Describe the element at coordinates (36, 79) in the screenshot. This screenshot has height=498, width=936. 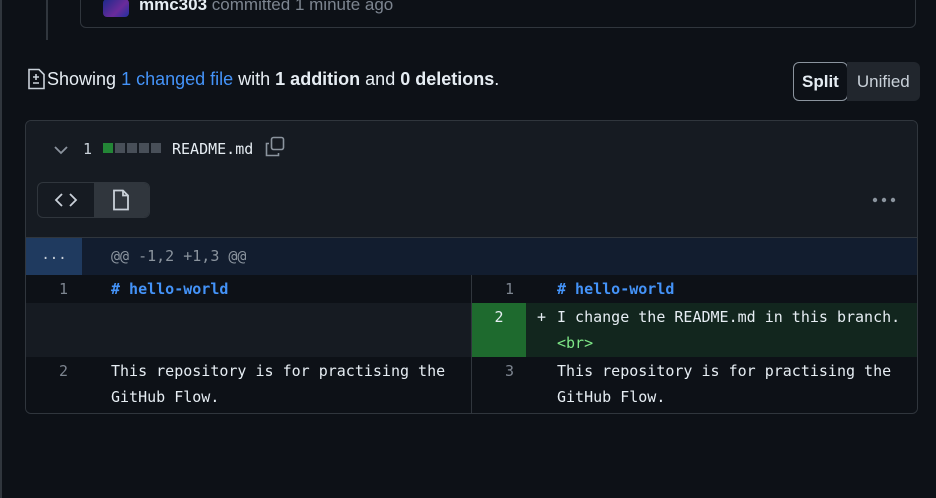
I see `file-diff-icon` at that location.